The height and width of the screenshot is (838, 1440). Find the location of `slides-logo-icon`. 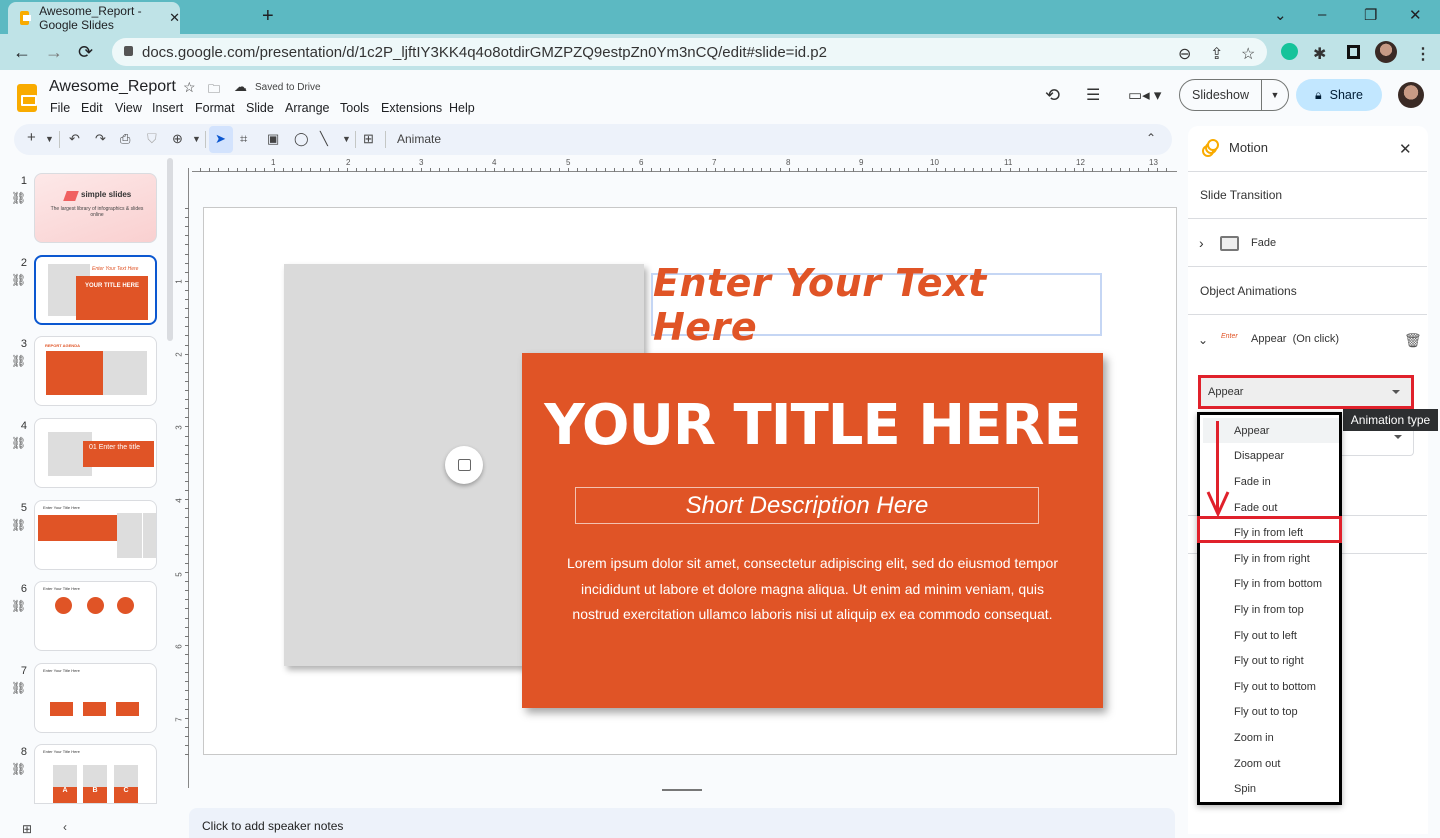

slides-logo-icon is located at coordinates (27, 98).